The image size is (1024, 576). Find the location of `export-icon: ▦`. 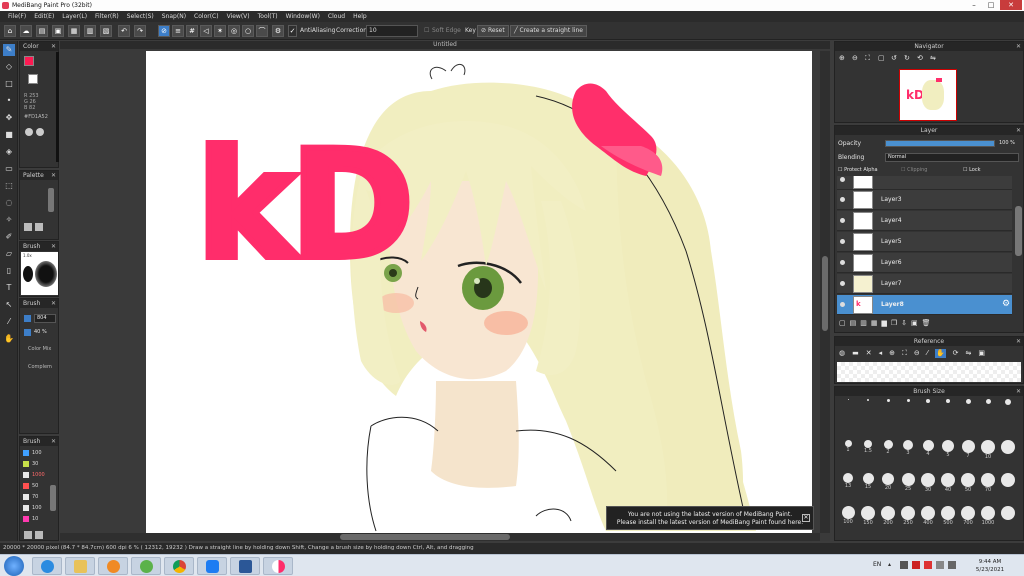

export-icon: ▦ is located at coordinates (74, 31).